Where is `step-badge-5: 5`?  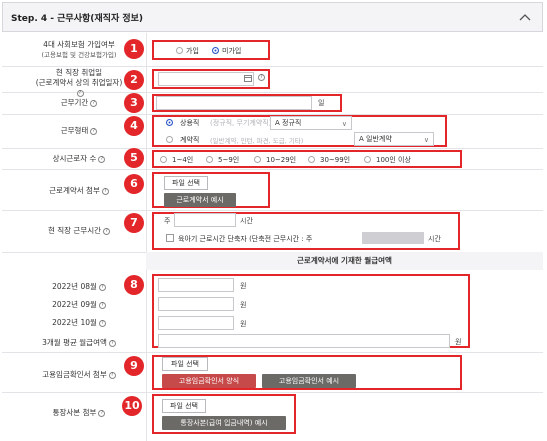 step-badge-5: 5 is located at coordinates (134, 158).